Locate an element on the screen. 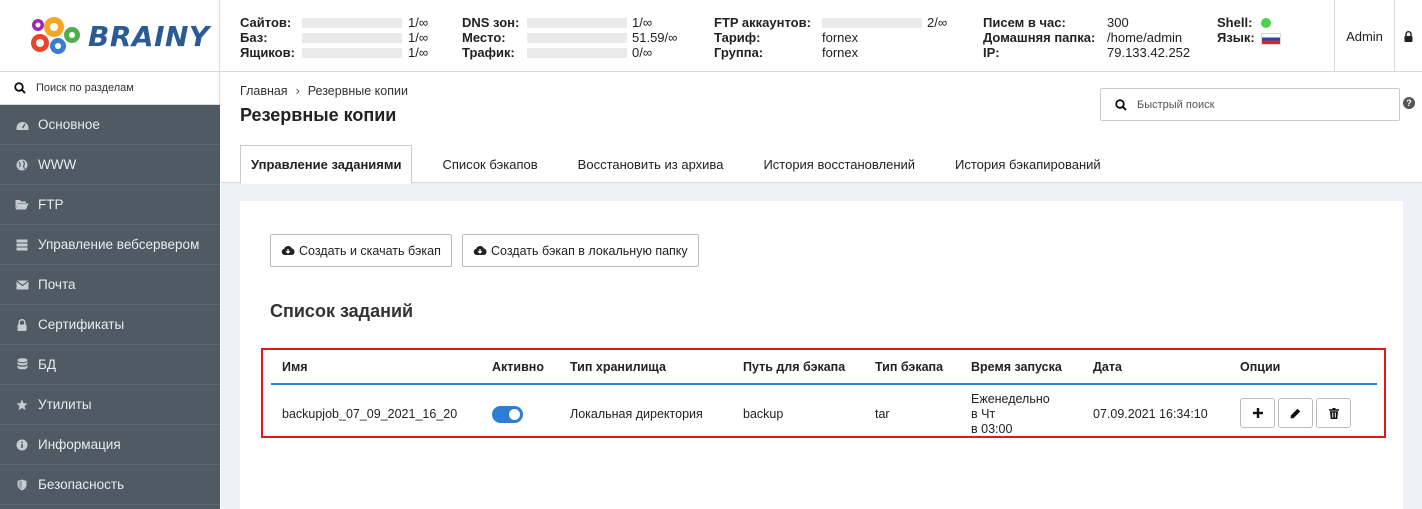 The image size is (1422, 509). sidebar-item-security: Безопасность is located at coordinates (110, 485).